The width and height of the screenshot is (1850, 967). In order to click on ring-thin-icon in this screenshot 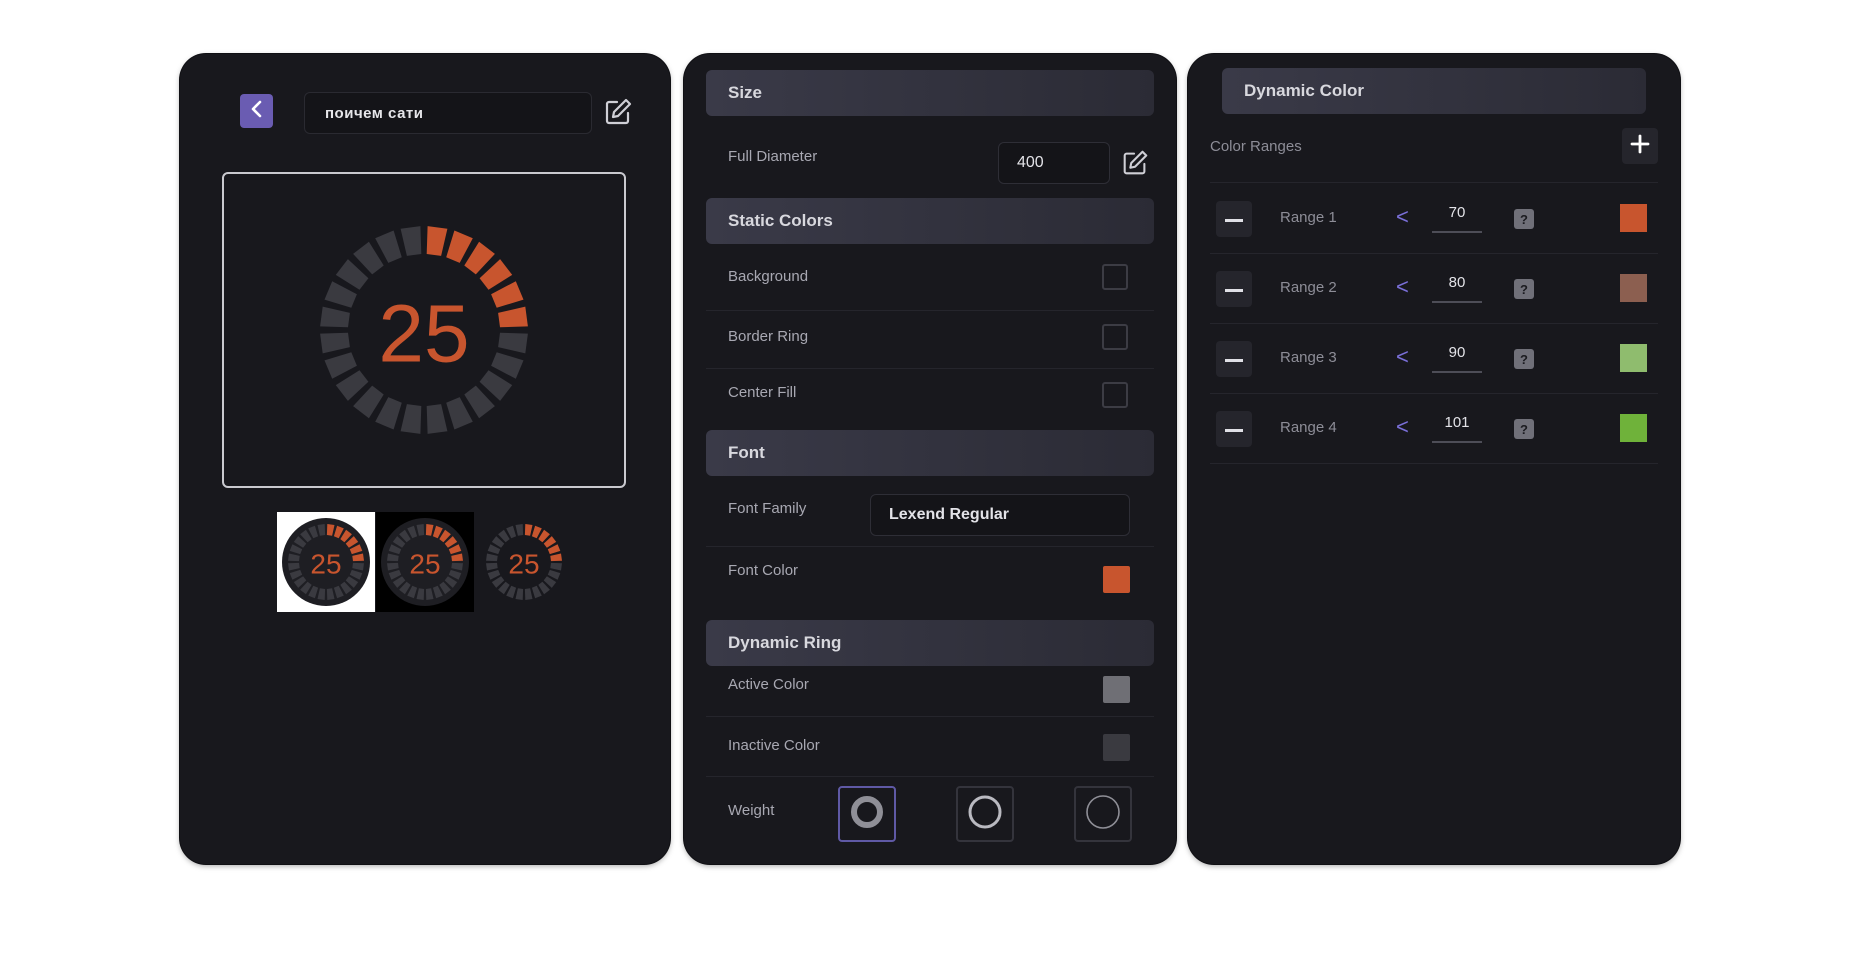, I will do `click(1103, 814)`.